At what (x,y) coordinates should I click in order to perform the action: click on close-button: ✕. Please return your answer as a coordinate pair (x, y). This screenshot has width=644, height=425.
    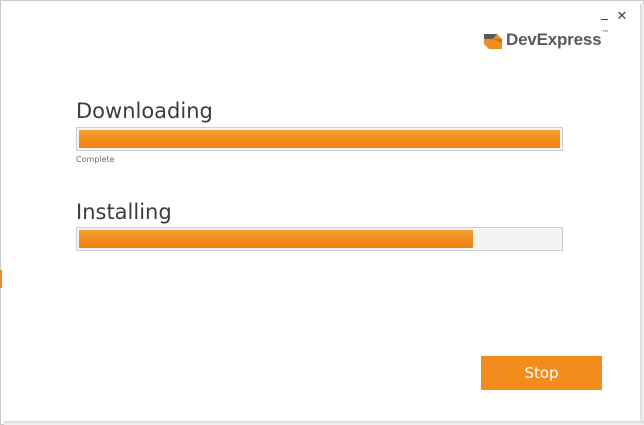
    Looking at the image, I should click on (622, 17).